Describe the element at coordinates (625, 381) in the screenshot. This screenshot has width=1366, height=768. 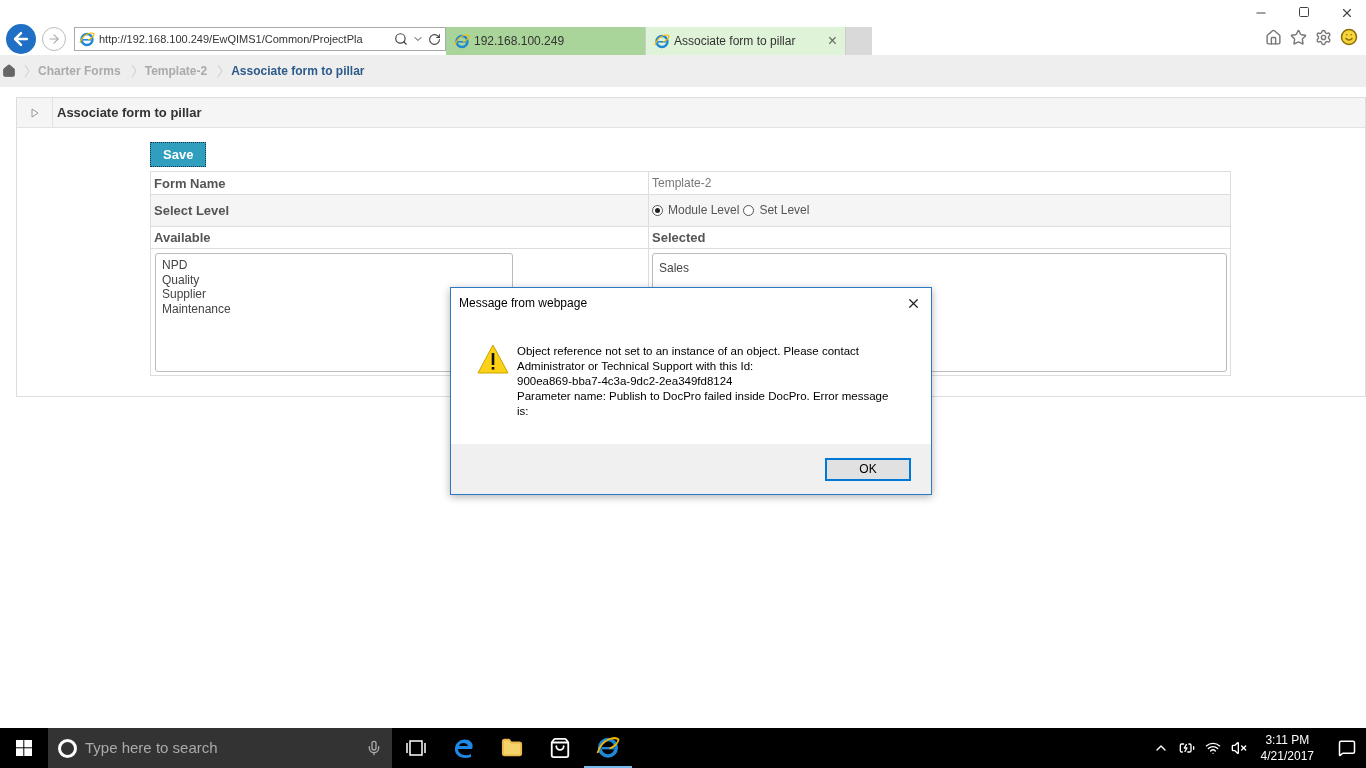
I see `dialog-message: 900ea869-bba7-4c3a-9dc2-2ea349fd8124` at that location.